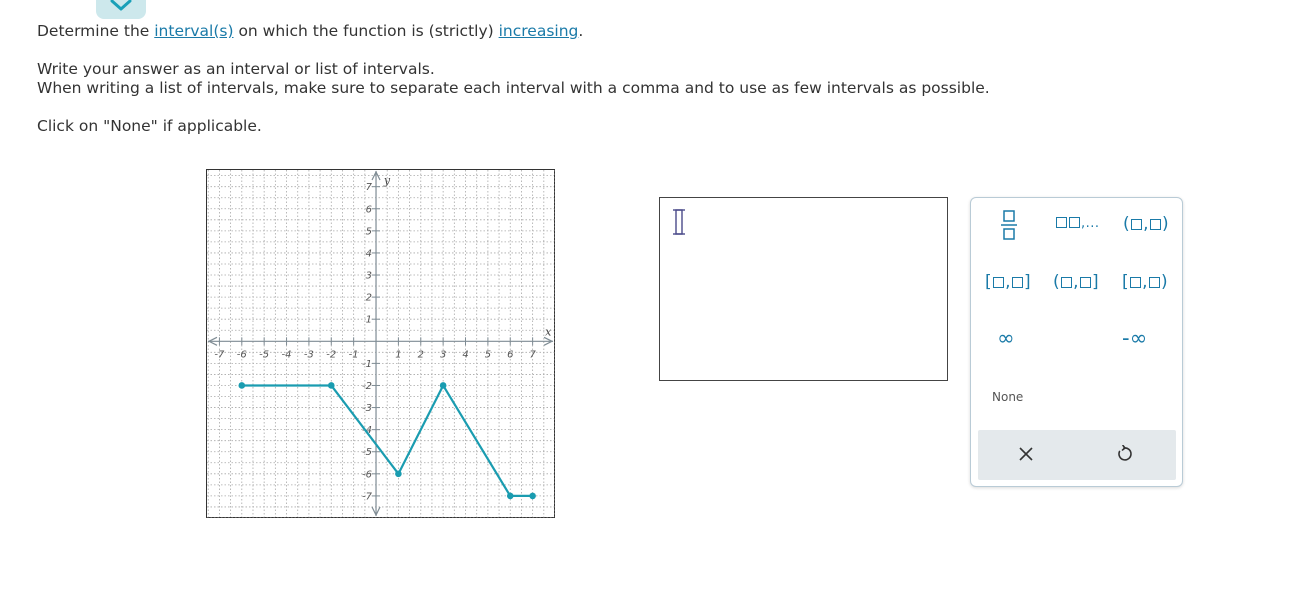 The image size is (1316, 606). I want to click on x-tick-label: 7, so click(532, 354).